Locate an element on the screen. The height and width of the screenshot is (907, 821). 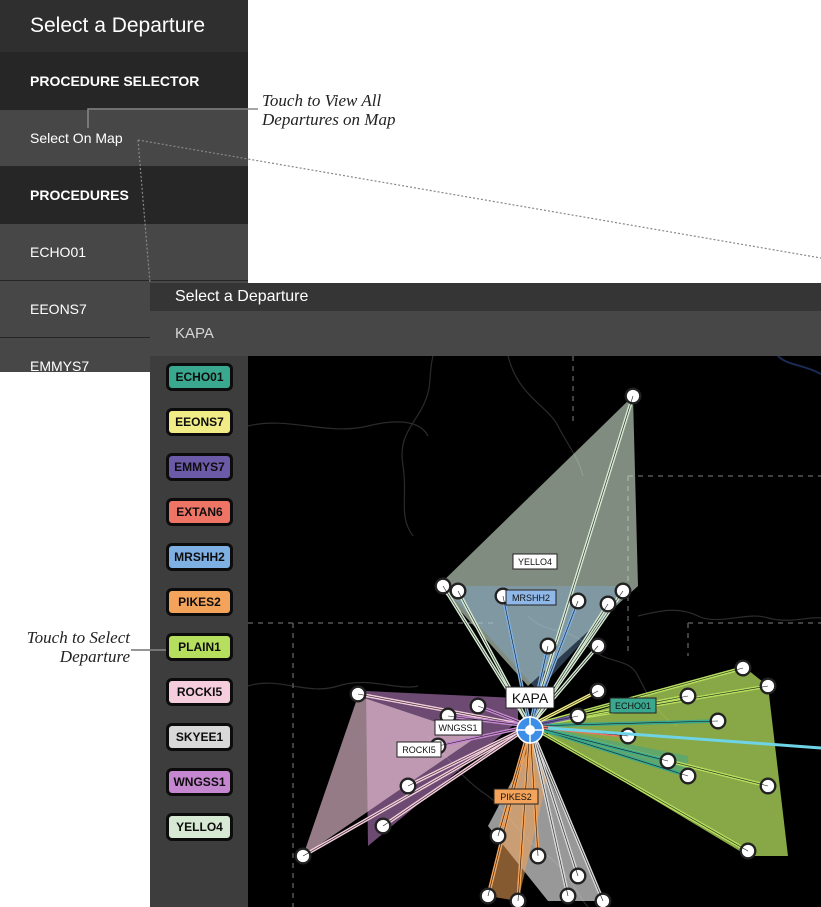
map-label-pikes2: PIKES2 is located at coordinates (516, 796).